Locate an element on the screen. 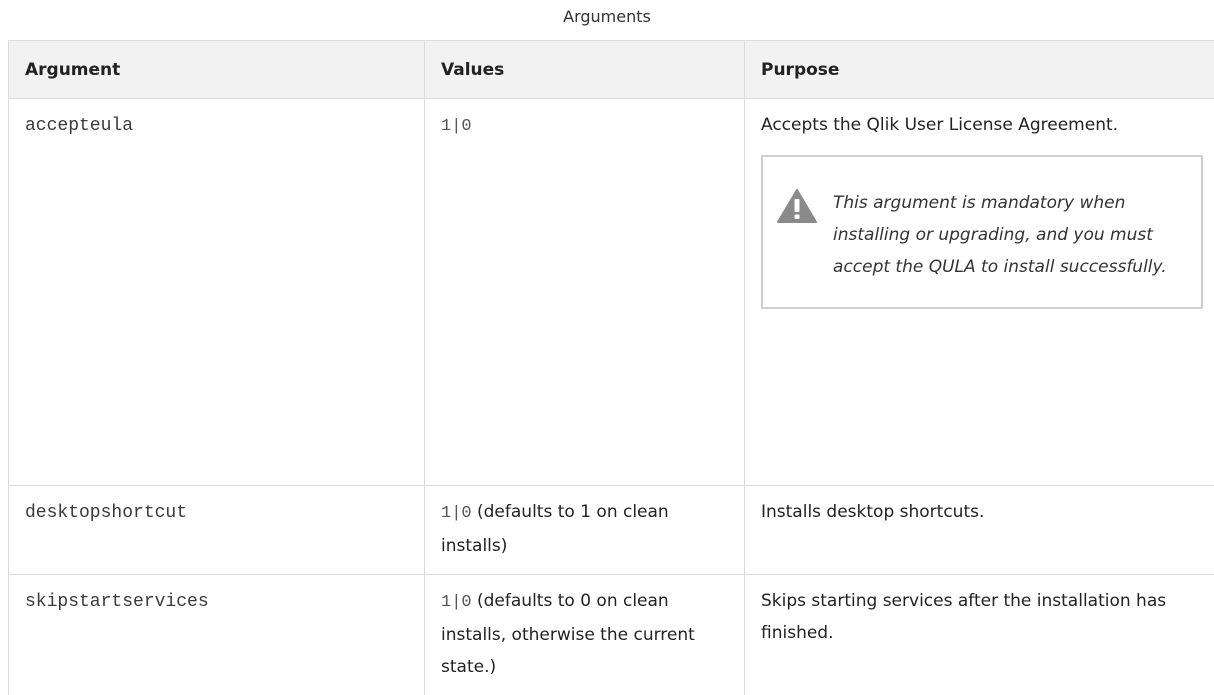 The height and width of the screenshot is (695, 1214). values-cell: 1|0 (defaults to 1 on clean installs) is located at coordinates (585, 530).